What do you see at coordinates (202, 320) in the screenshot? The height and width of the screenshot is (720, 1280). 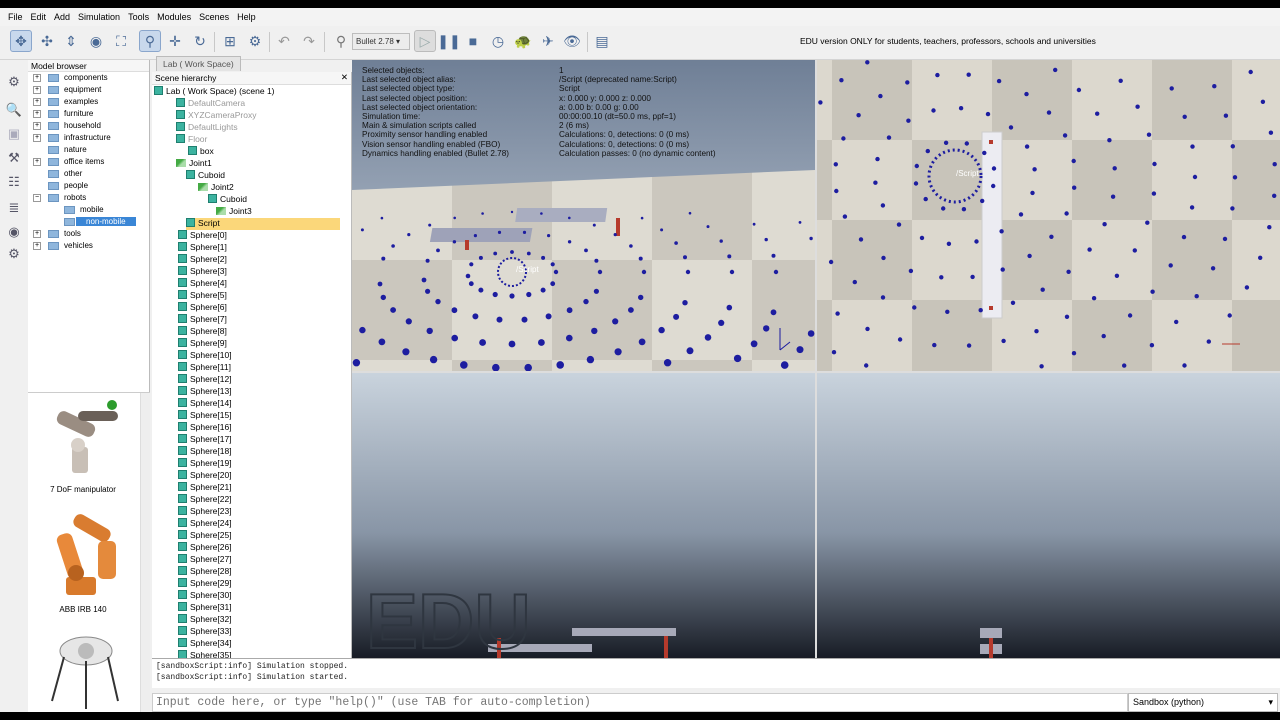 I see `scene-item-sphere: Sphere[7]` at bounding box center [202, 320].